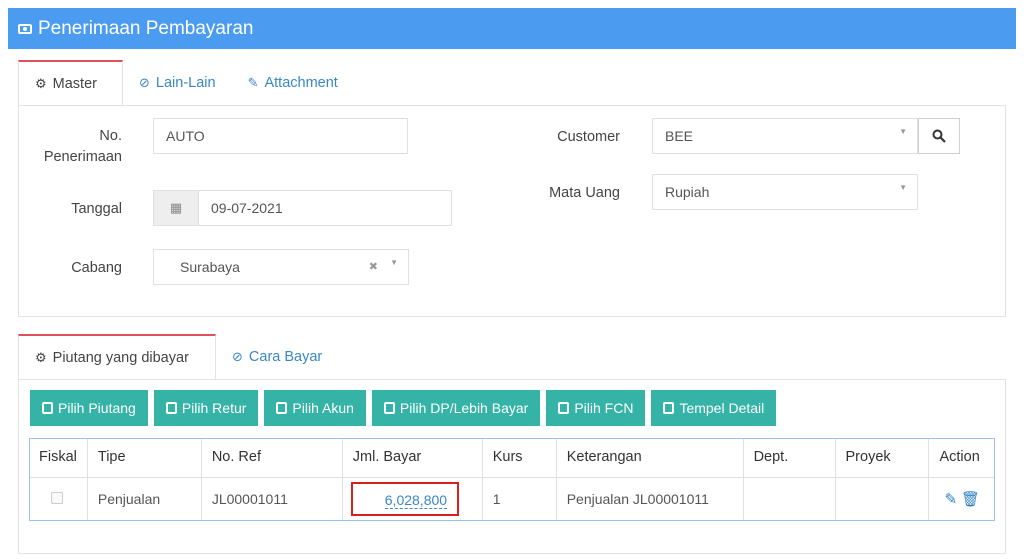  Describe the element at coordinates (650, 458) in the screenshot. I see `column-header: Keterangan` at that location.